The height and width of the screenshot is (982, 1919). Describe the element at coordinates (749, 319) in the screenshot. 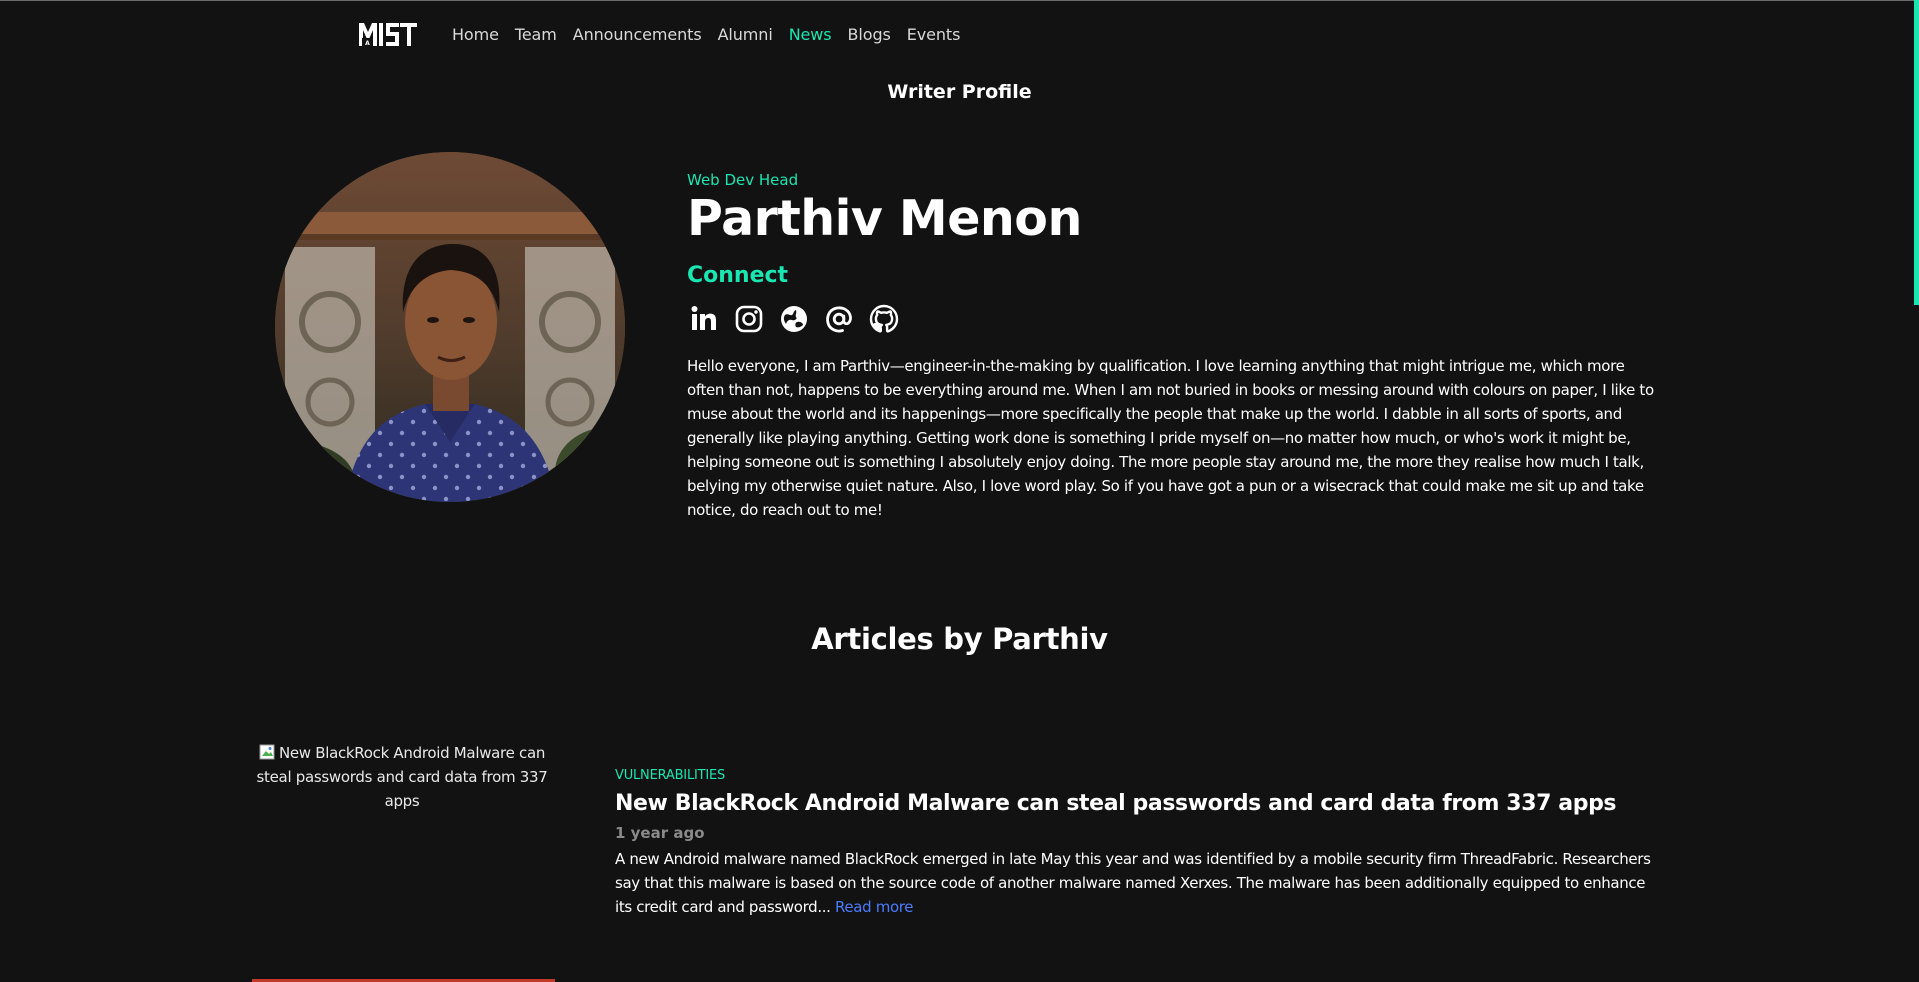

I see `instagram-icon` at that location.